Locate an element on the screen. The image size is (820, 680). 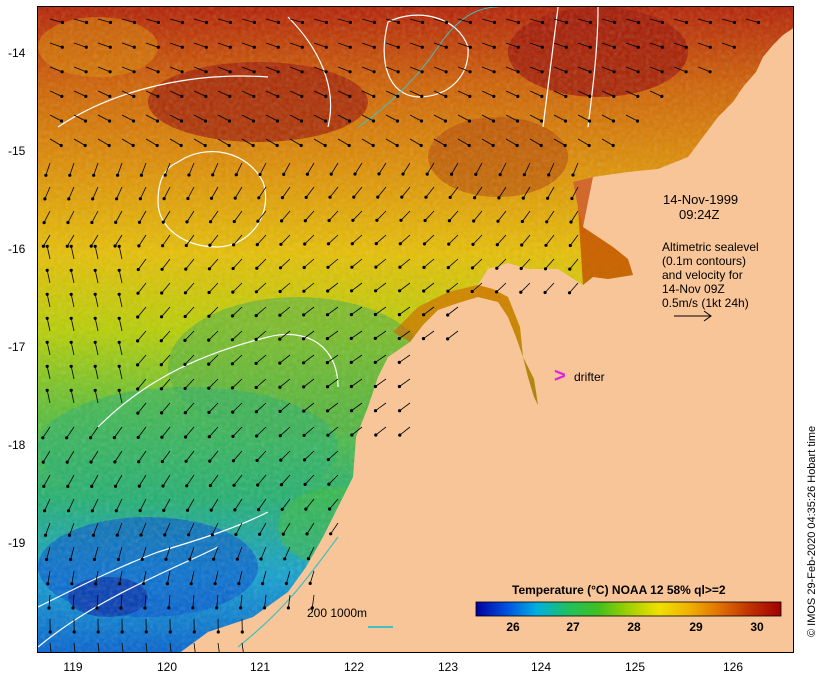
lat-tick: -19 is located at coordinates (17, 543).